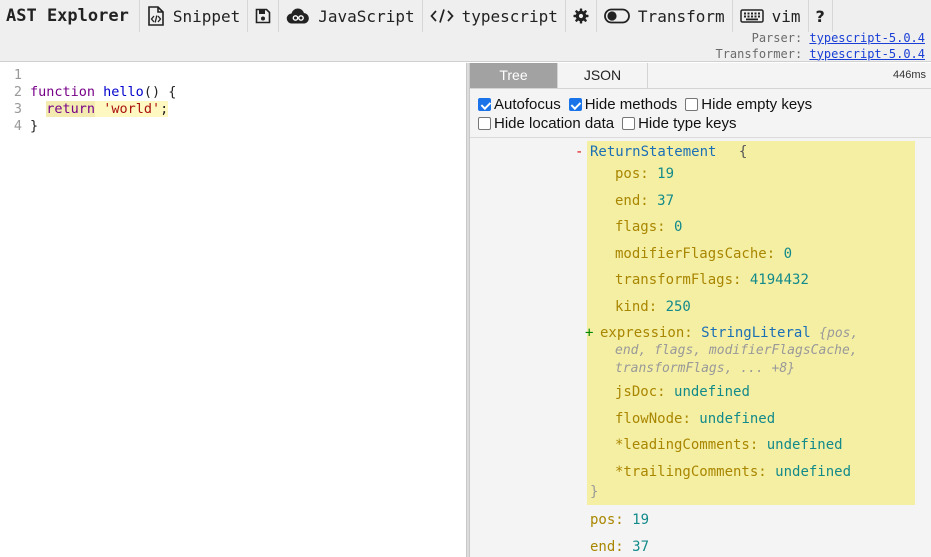 This screenshot has width=931, height=557. What do you see at coordinates (206, 16) in the screenshot?
I see `snippet-label: Snippet` at bounding box center [206, 16].